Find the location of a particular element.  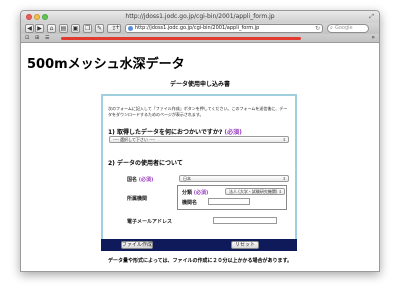

search-placeholder: Google is located at coordinates (344, 28).